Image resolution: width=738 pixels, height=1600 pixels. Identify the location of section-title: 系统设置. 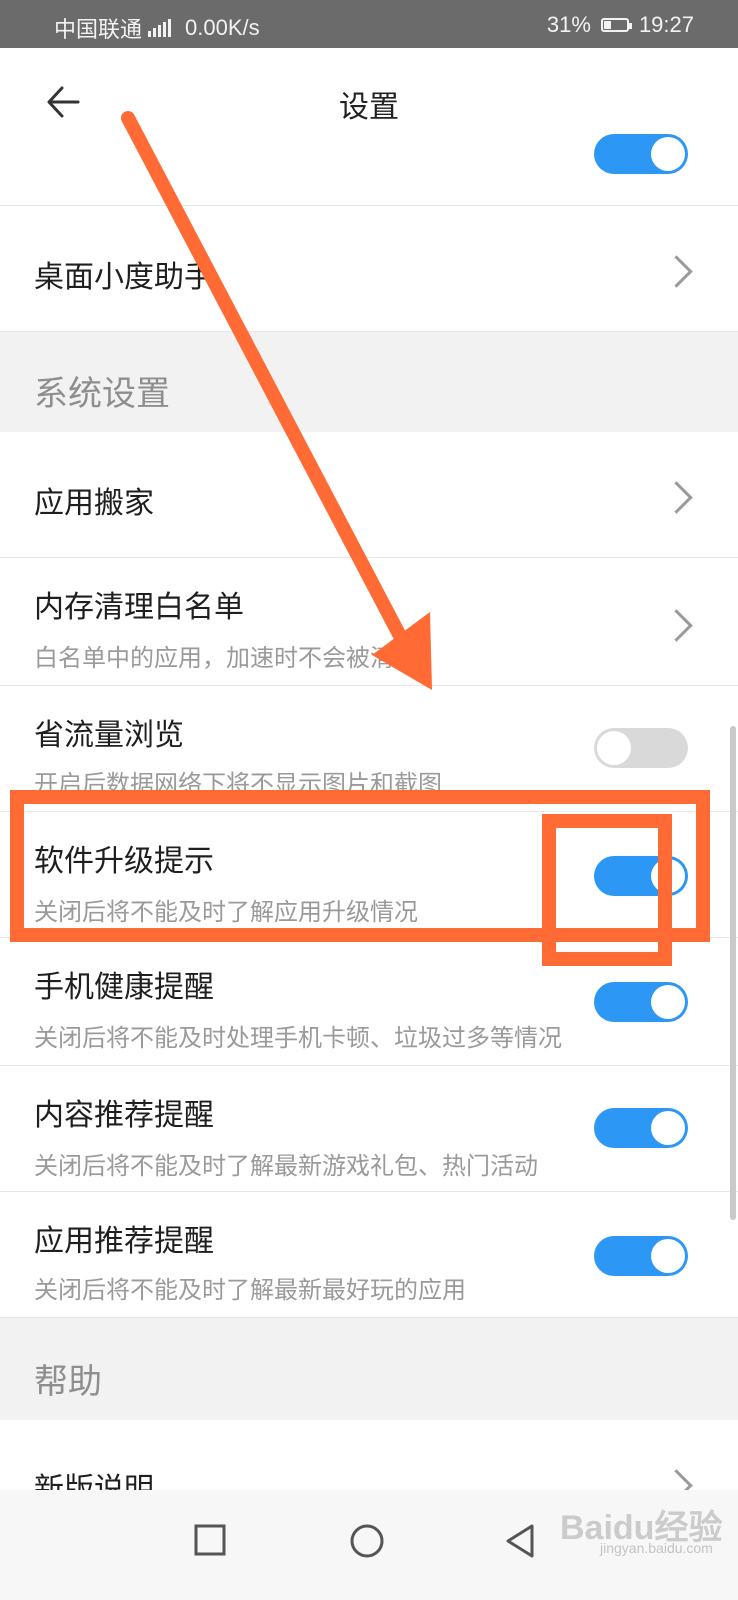
(102, 394).